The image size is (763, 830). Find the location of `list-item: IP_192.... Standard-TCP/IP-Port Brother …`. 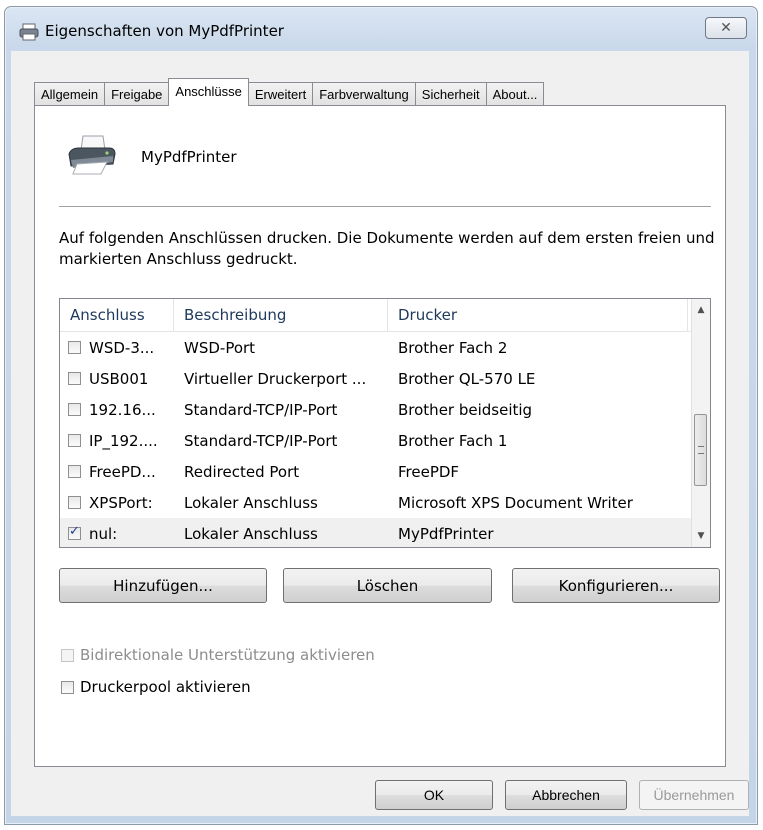

list-item: IP_192.... Standard-TCP/IP-Port Brother … is located at coordinates (376, 440).